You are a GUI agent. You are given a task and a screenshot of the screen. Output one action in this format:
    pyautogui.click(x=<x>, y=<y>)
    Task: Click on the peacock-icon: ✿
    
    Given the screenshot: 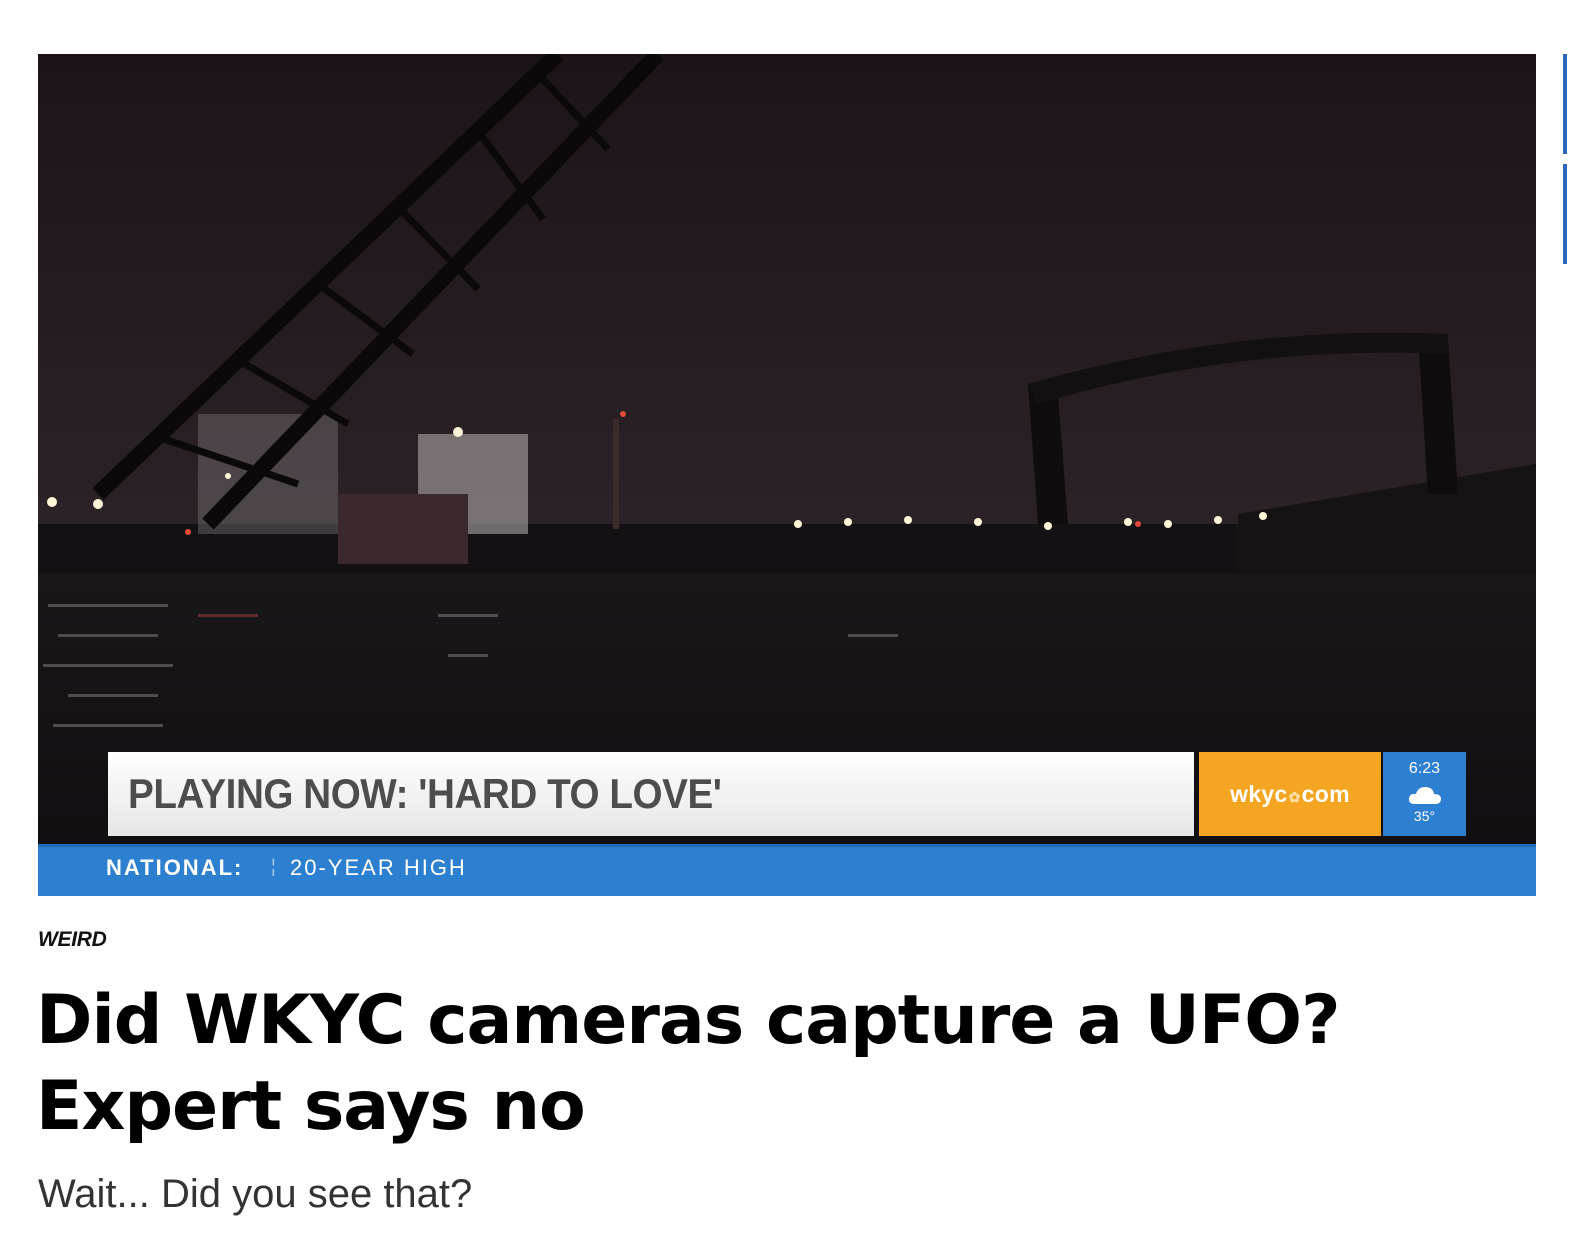 What is the action you would take?
    pyautogui.click(x=1294, y=796)
    